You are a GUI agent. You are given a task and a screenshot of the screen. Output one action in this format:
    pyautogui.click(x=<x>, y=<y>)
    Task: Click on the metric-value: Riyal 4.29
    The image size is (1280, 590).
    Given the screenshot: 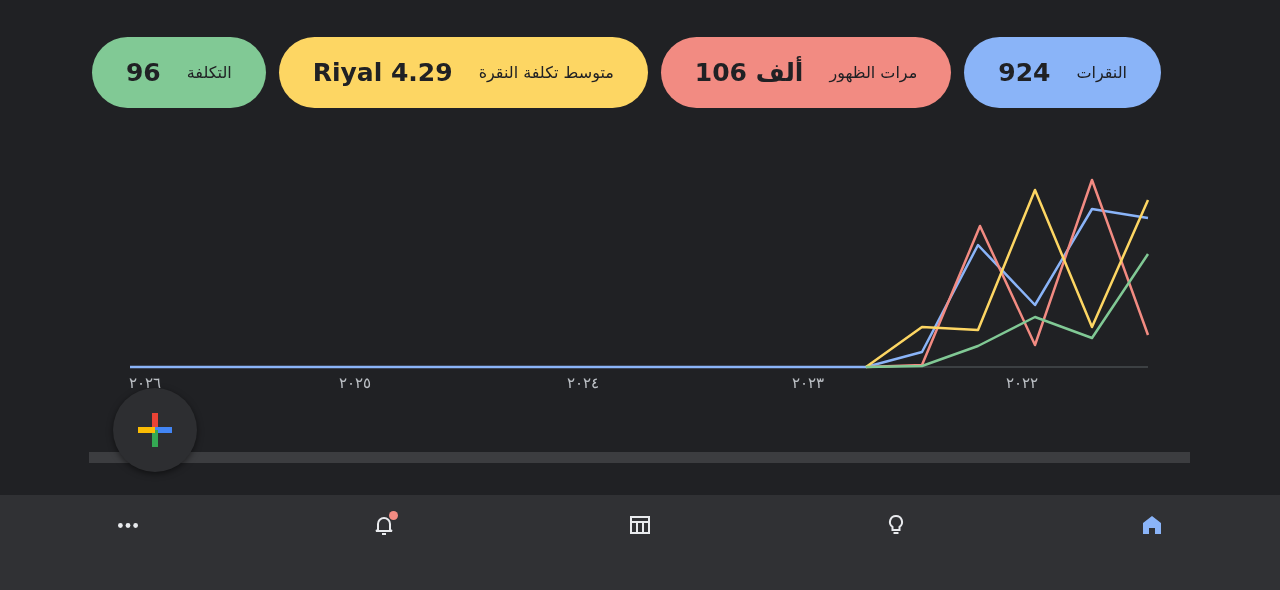 What is the action you would take?
    pyautogui.click(x=382, y=72)
    